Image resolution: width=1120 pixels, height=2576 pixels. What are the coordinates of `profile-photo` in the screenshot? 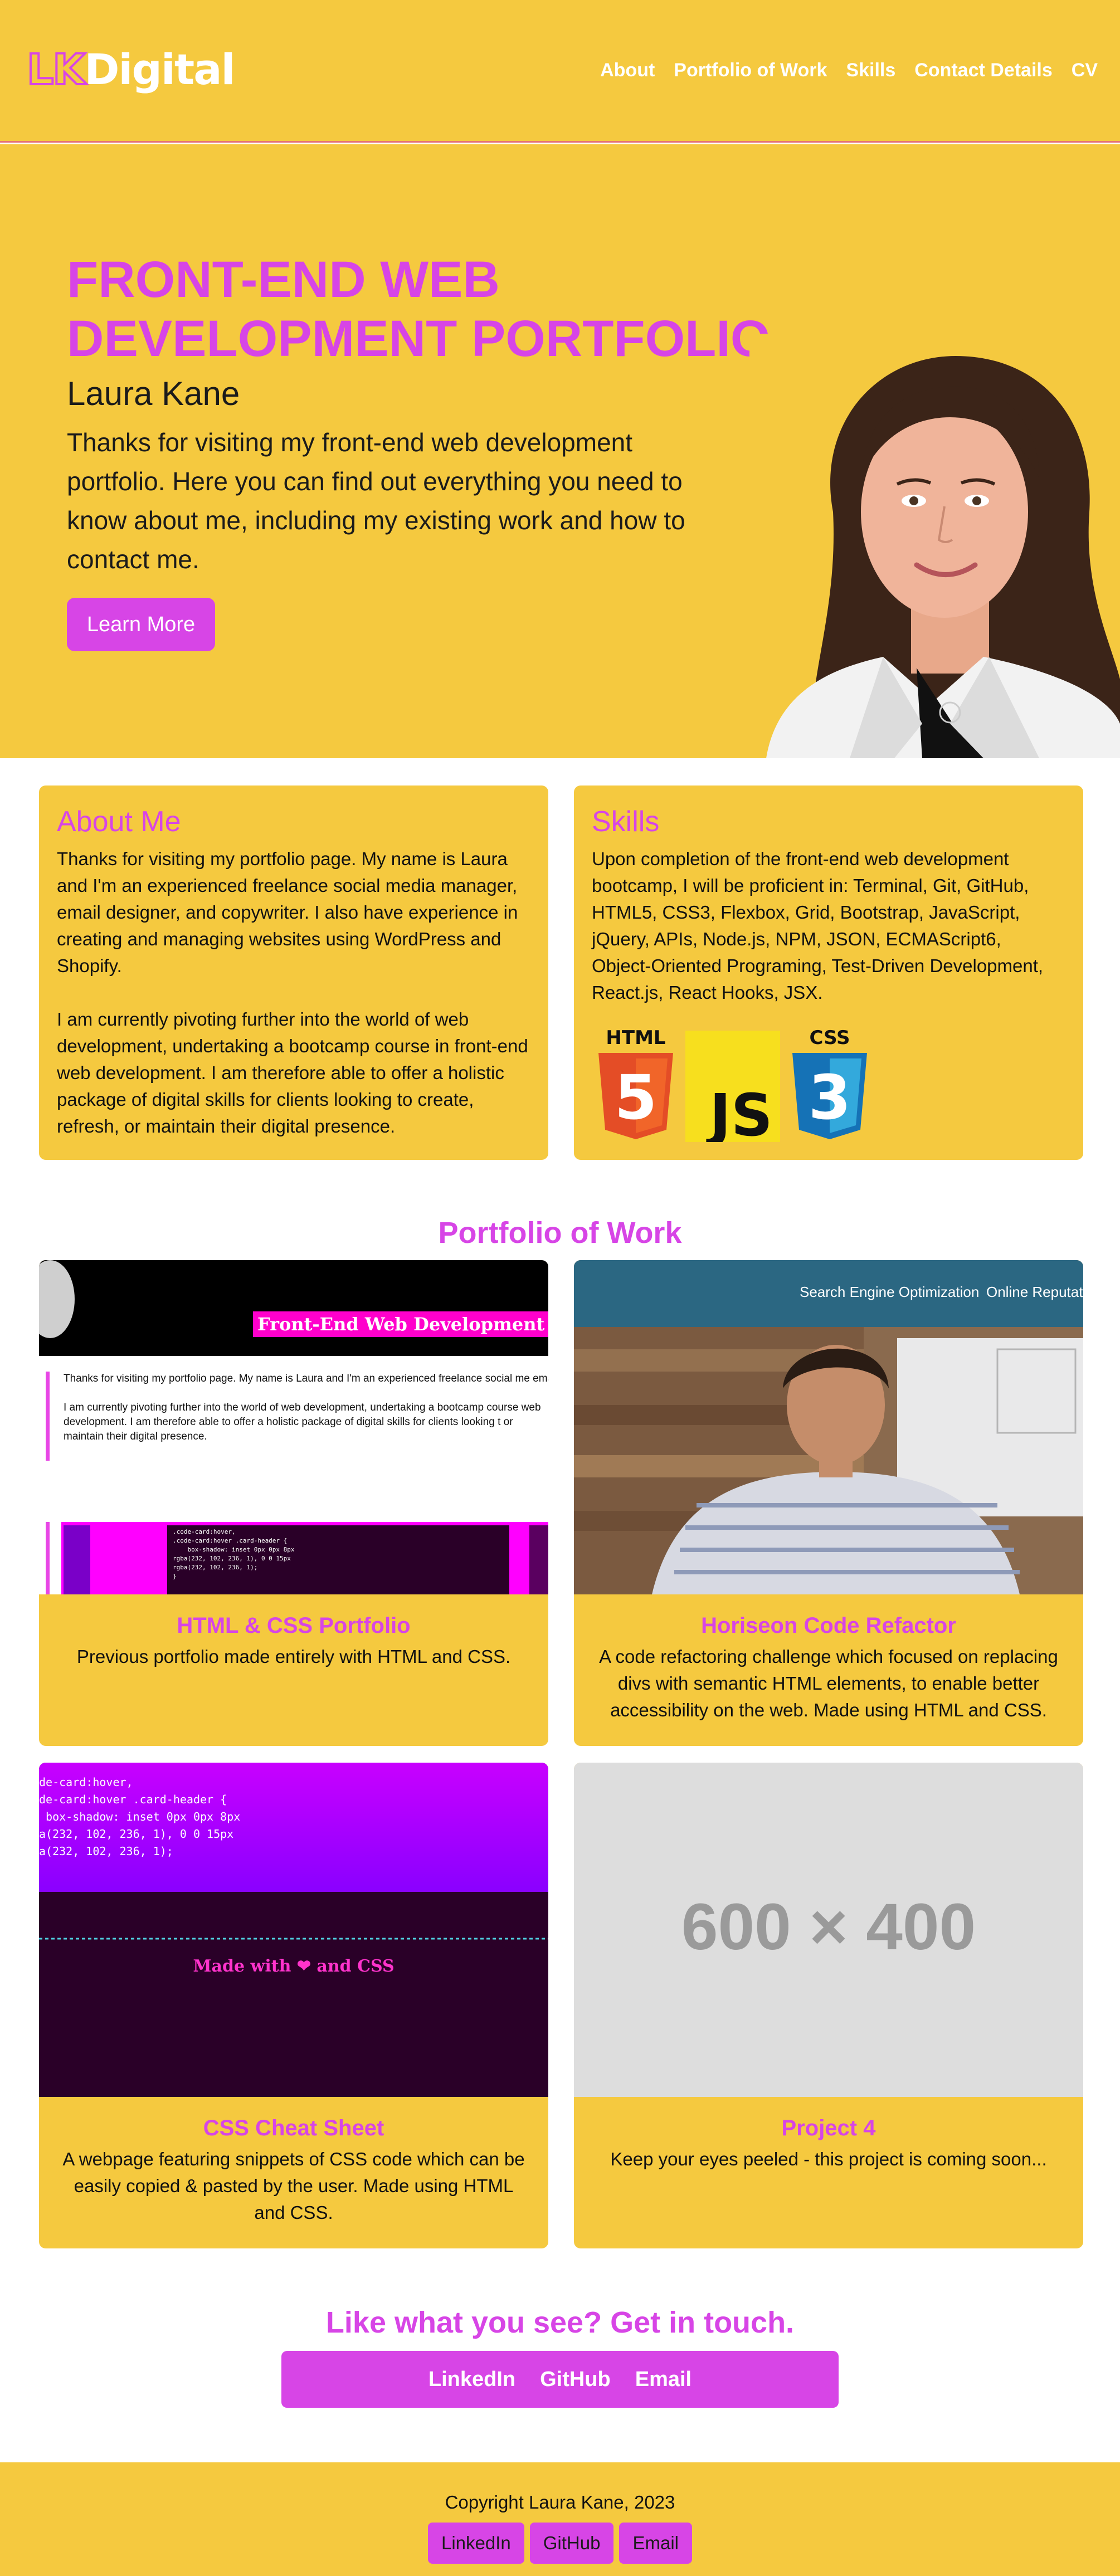 It's located at (934, 546).